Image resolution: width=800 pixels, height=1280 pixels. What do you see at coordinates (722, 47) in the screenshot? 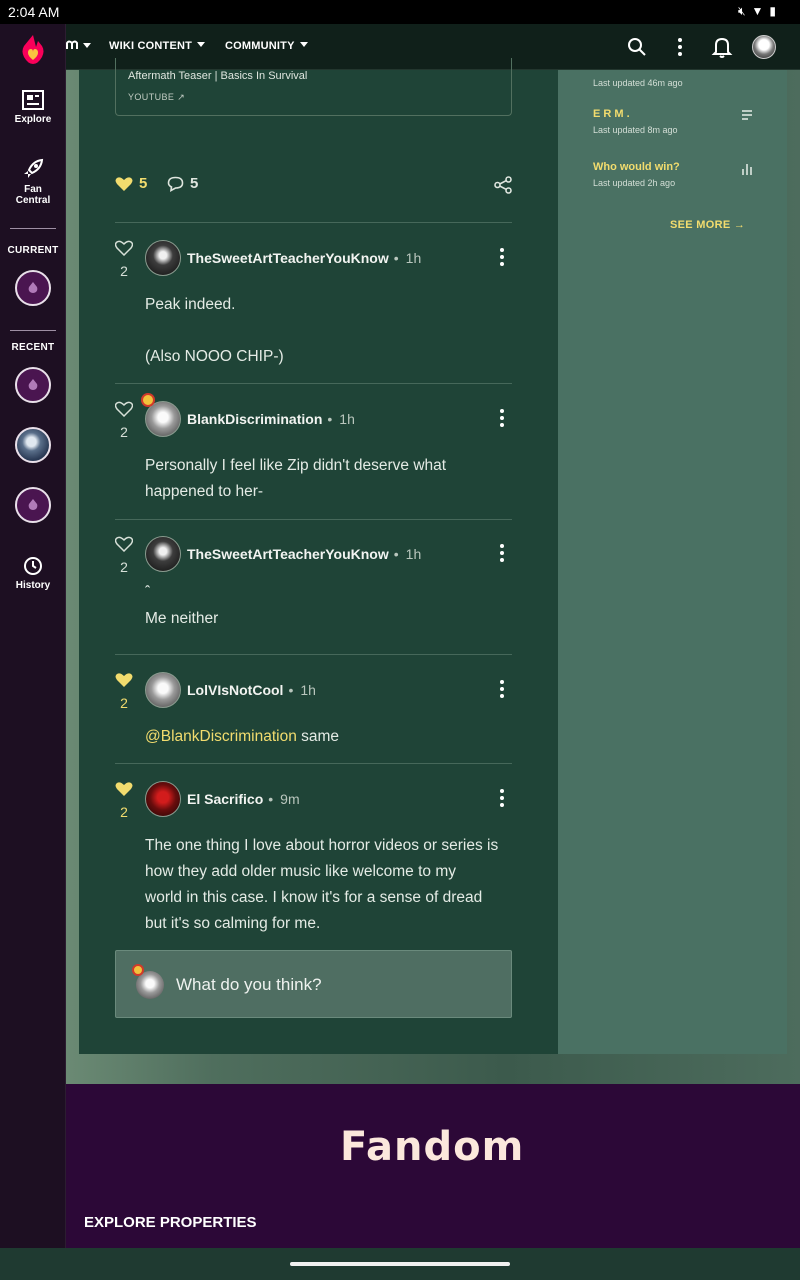
I see `notifications-bell-icon` at bounding box center [722, 47].